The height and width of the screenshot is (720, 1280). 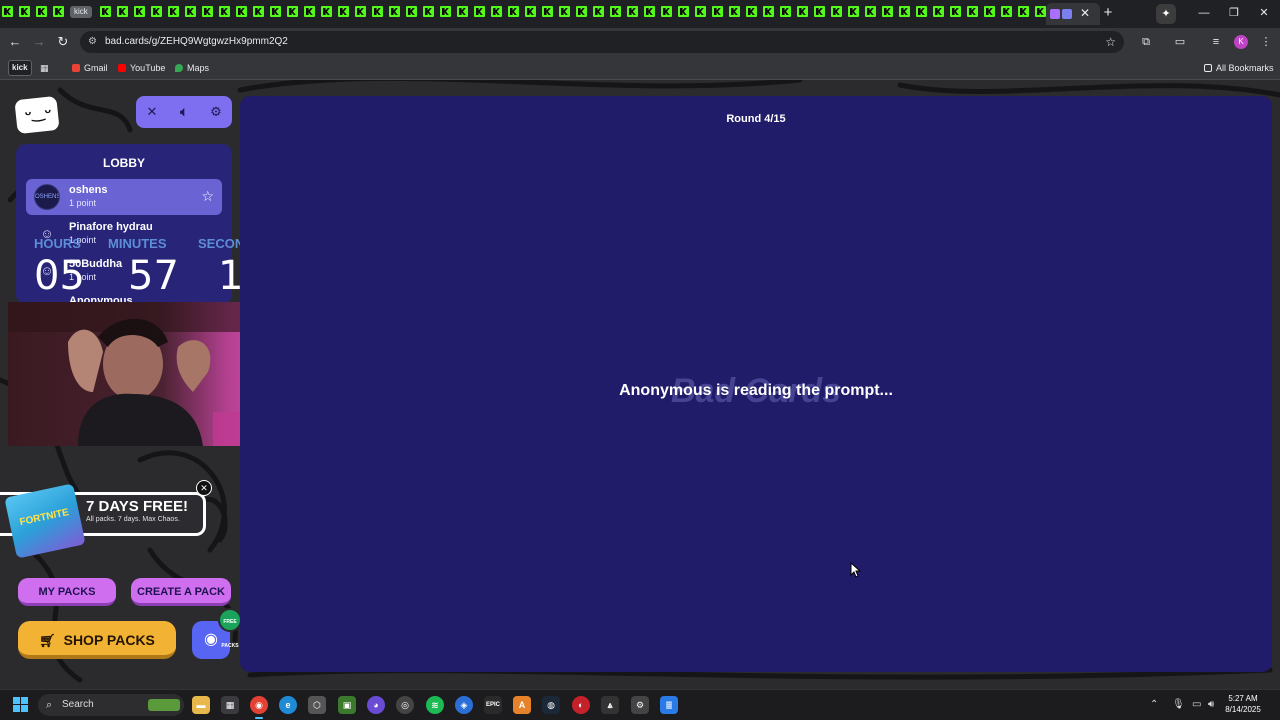 What do you see at coordinates (1196, 705) in the screenshot?
I see `network-icon: ▭` at bounding box center [1196, 705].